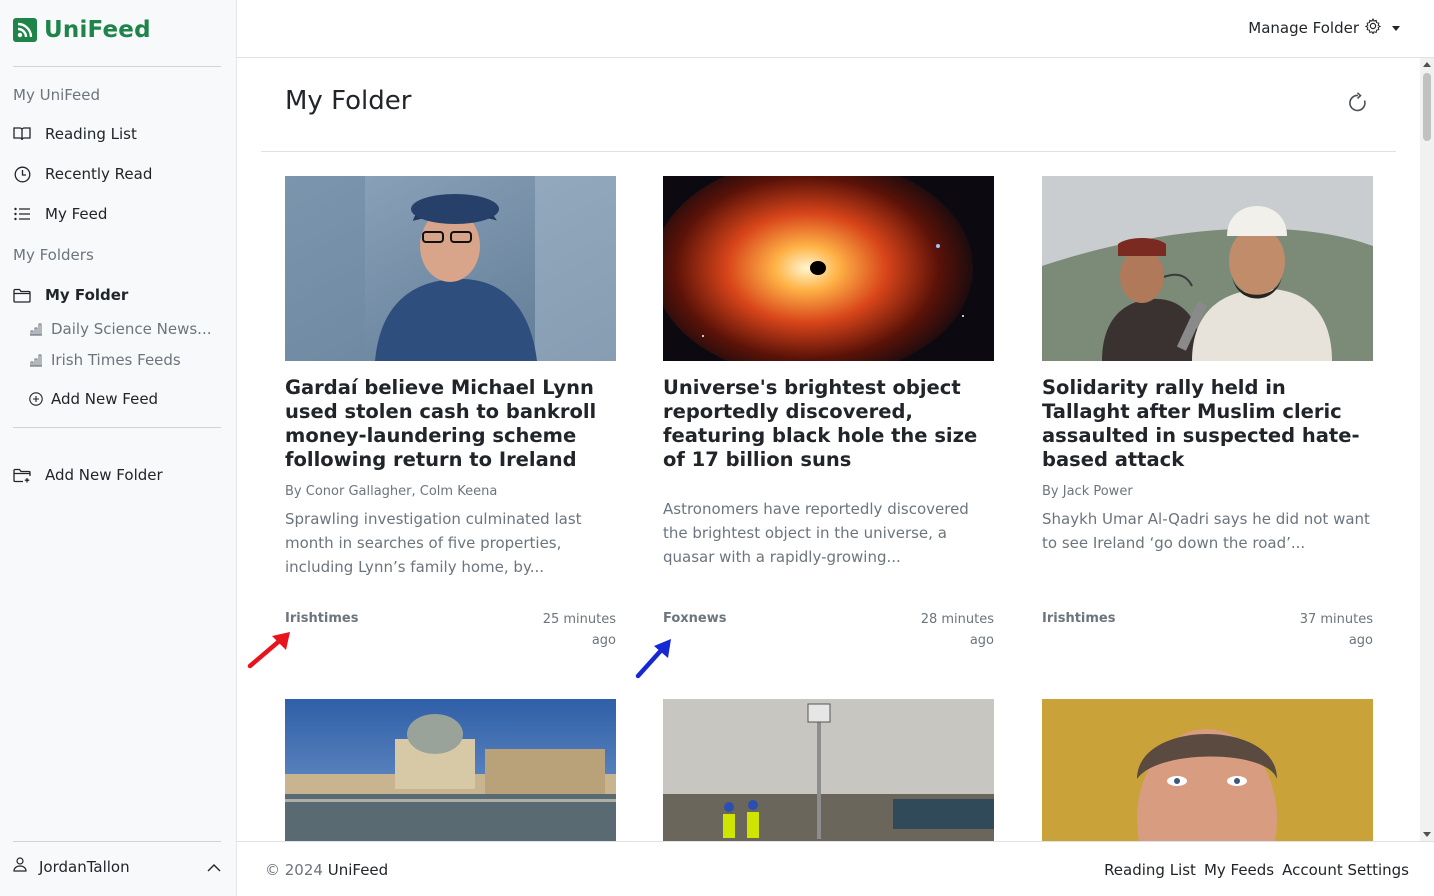  What do you see at coordinates (1303, 28) in the screenshot?
I see `manage-folder-label: Manage Folder` at bounding box center [1303, 28].